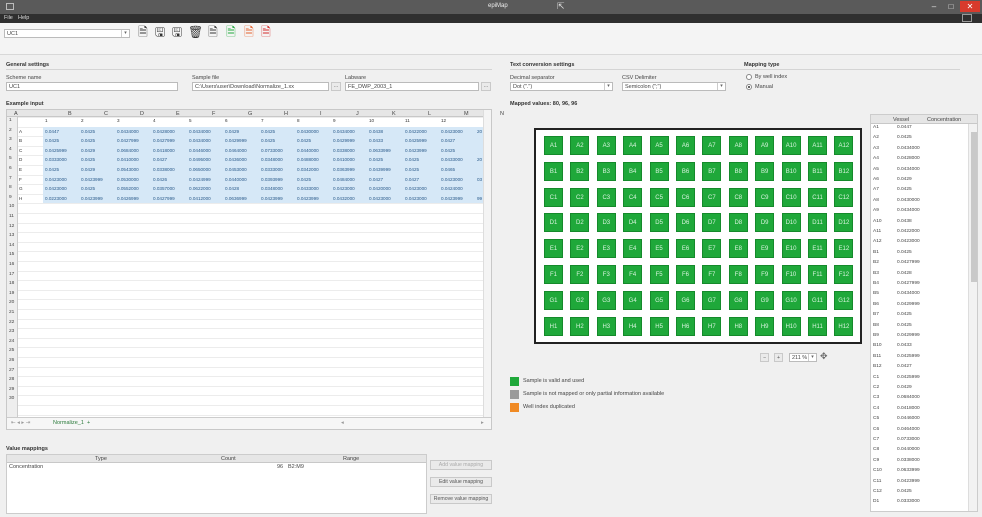 The height and width of the screenshot is (517, 982). I want to click on well-A3: A3, so click(606, 145).